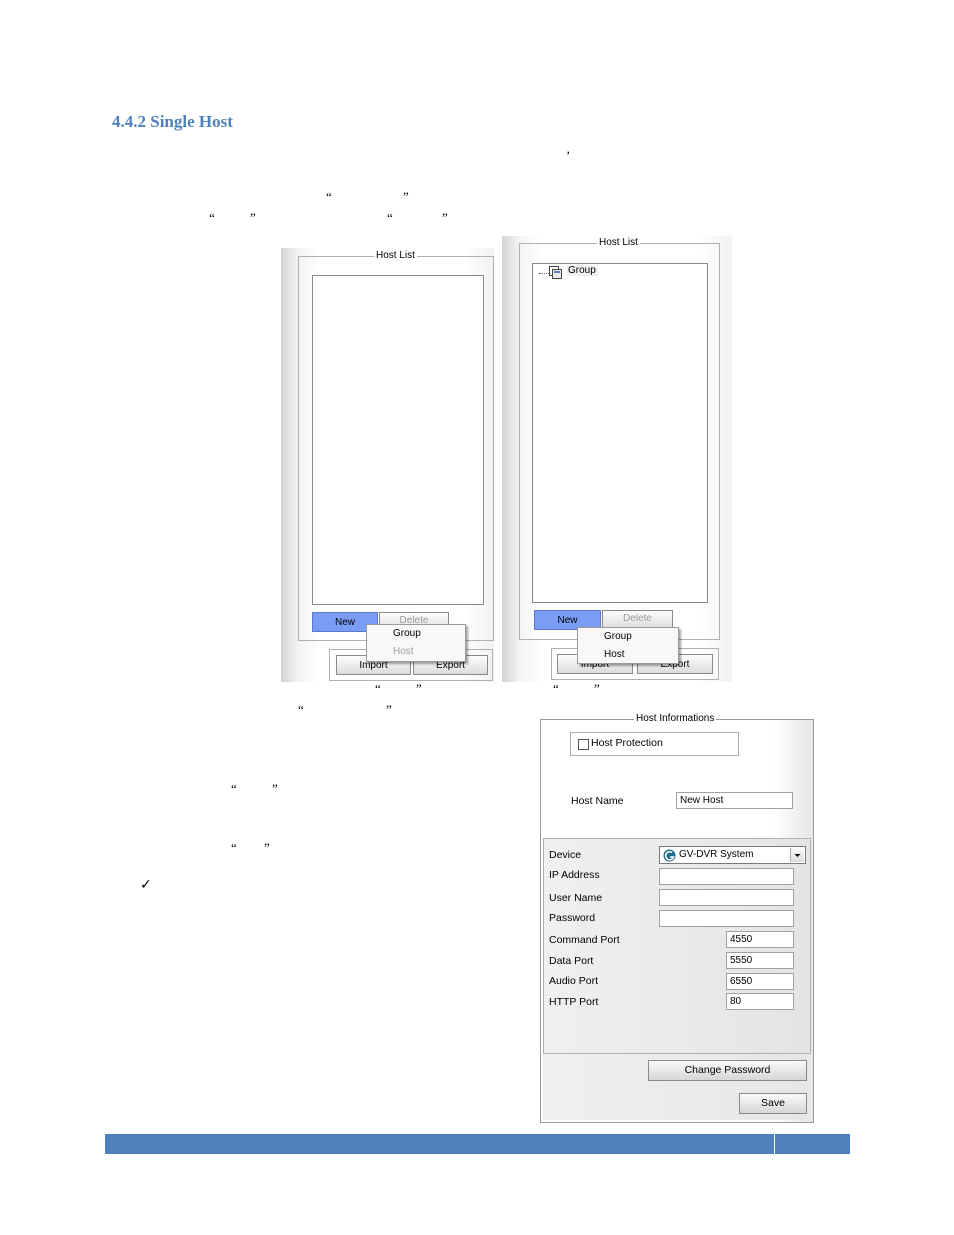 The height and width of the screenshot is (1235, 954). I want to click on device-select: GV-DVR System, so click(732, 855).